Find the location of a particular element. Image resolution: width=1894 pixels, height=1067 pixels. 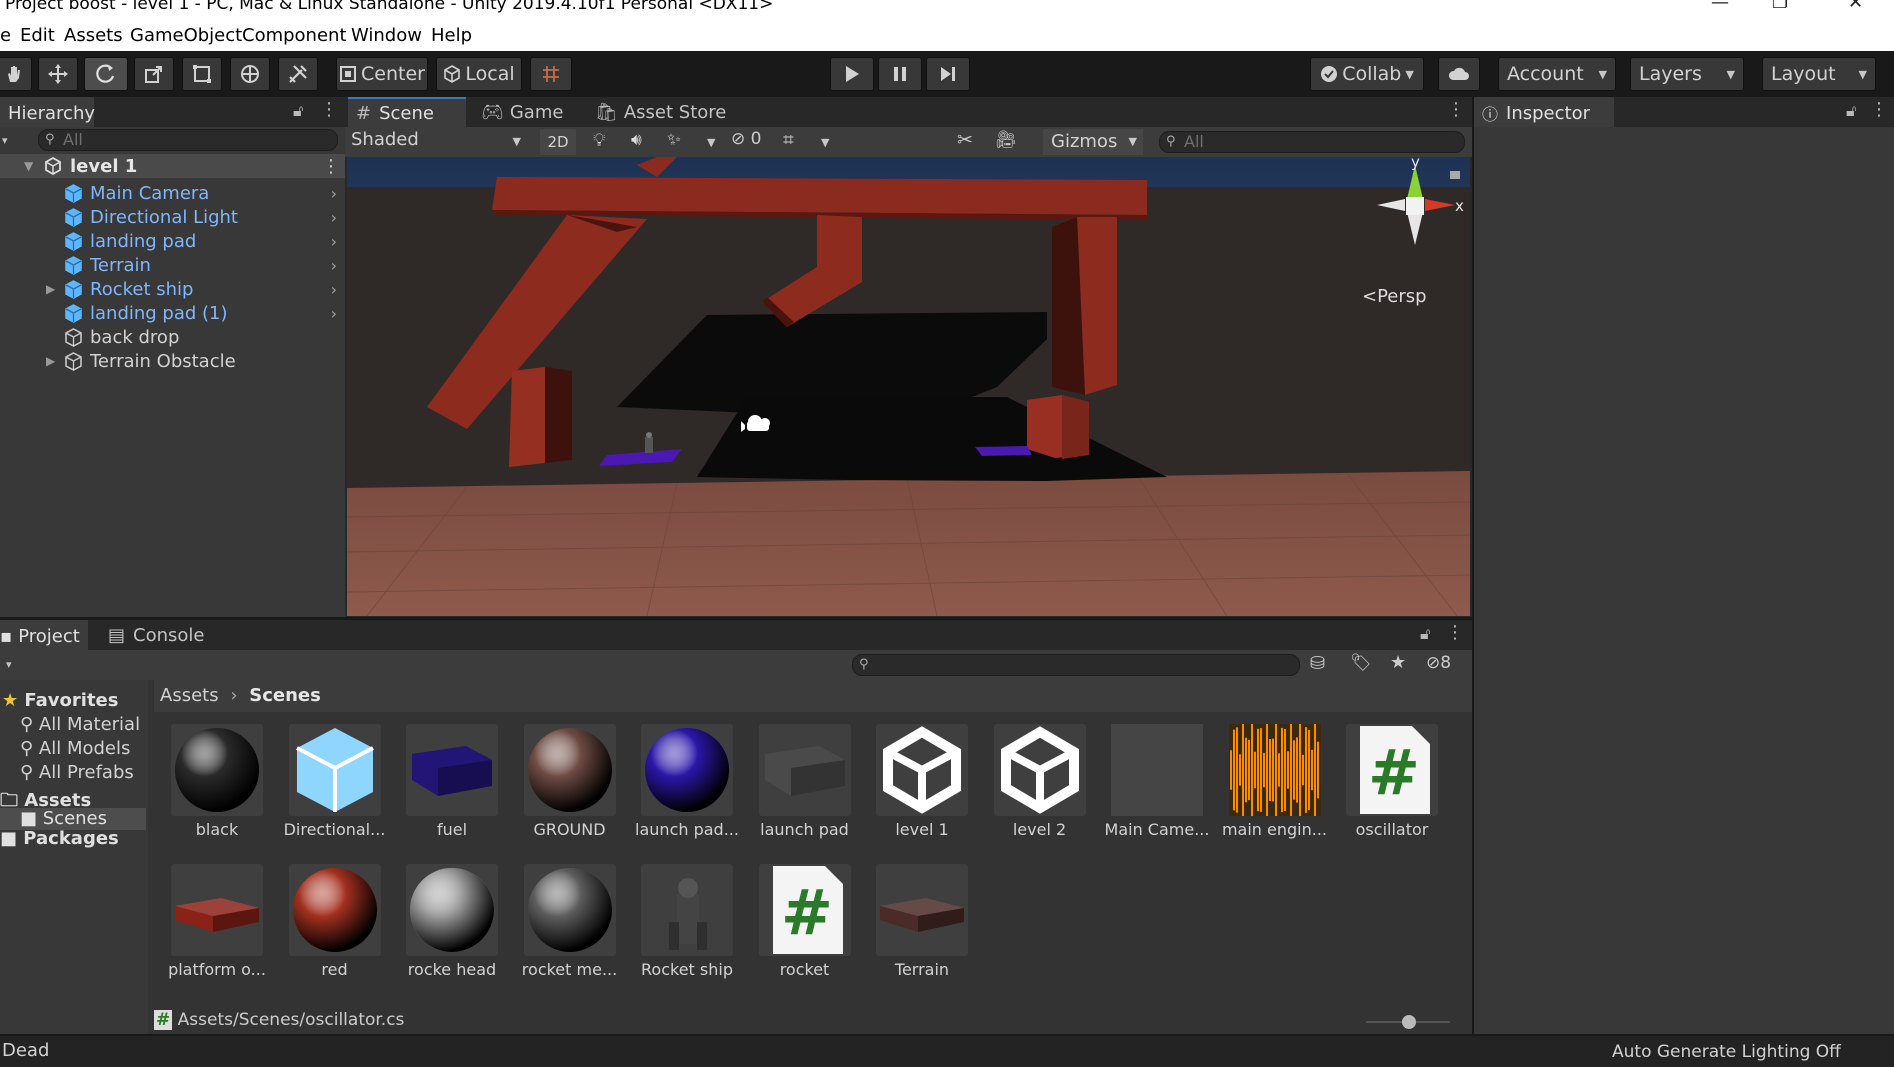

expand-arrow-icon: ▼ is located at coordinates (28, 166).